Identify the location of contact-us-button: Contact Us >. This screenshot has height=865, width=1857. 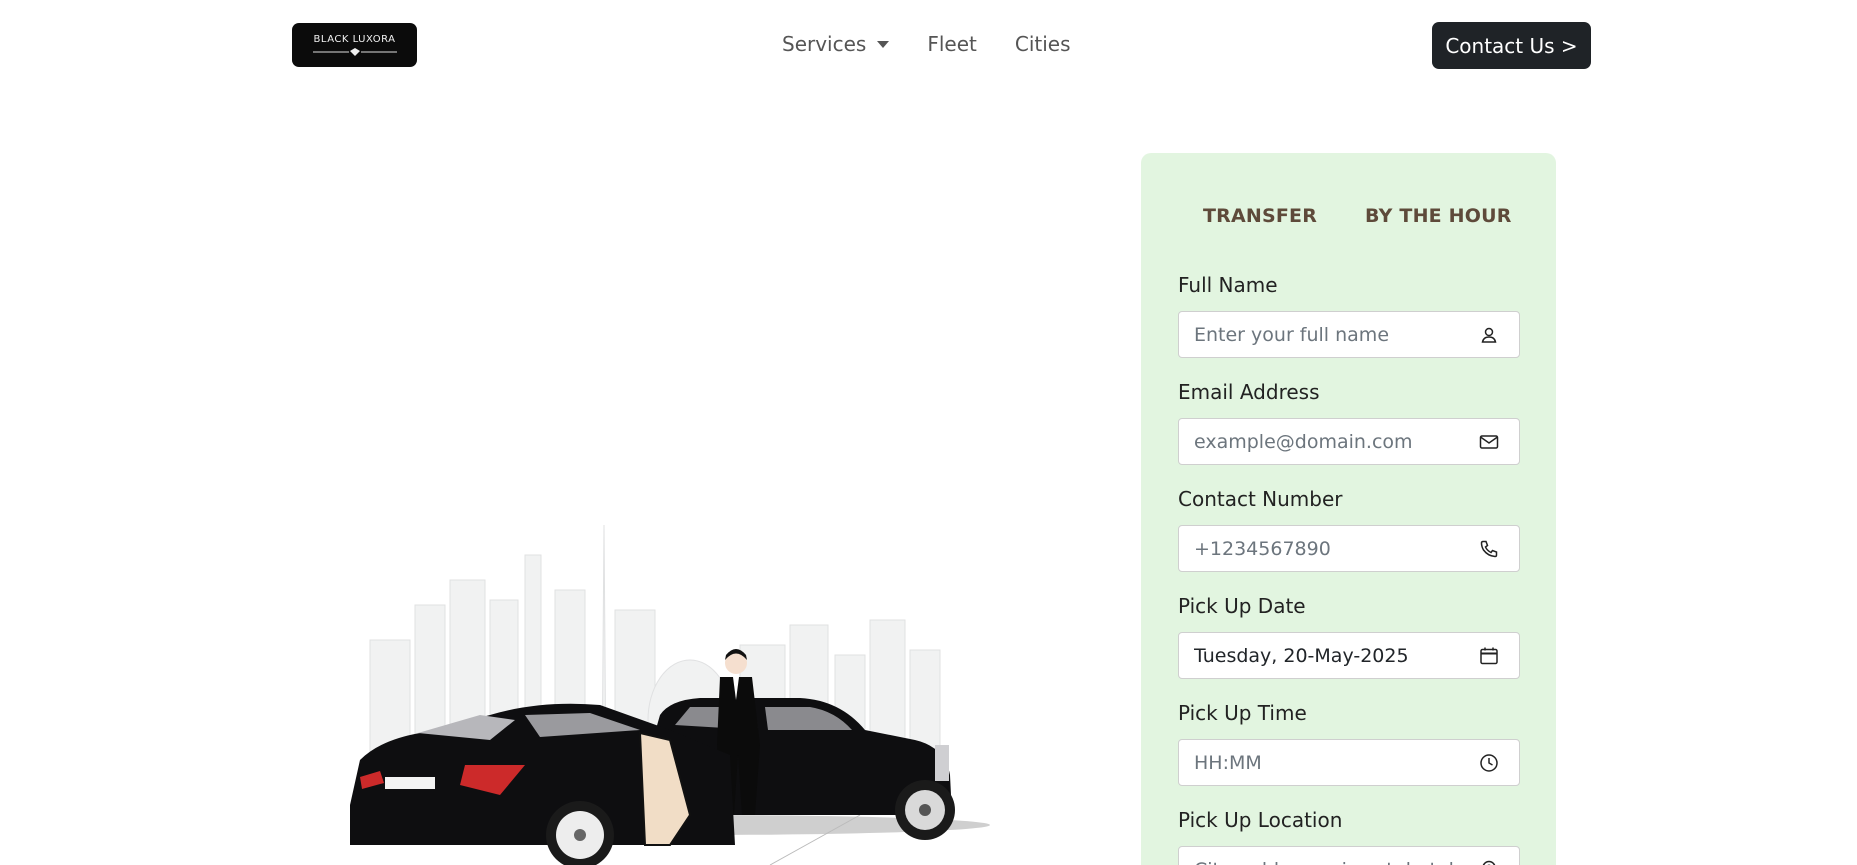
(1511, 45).